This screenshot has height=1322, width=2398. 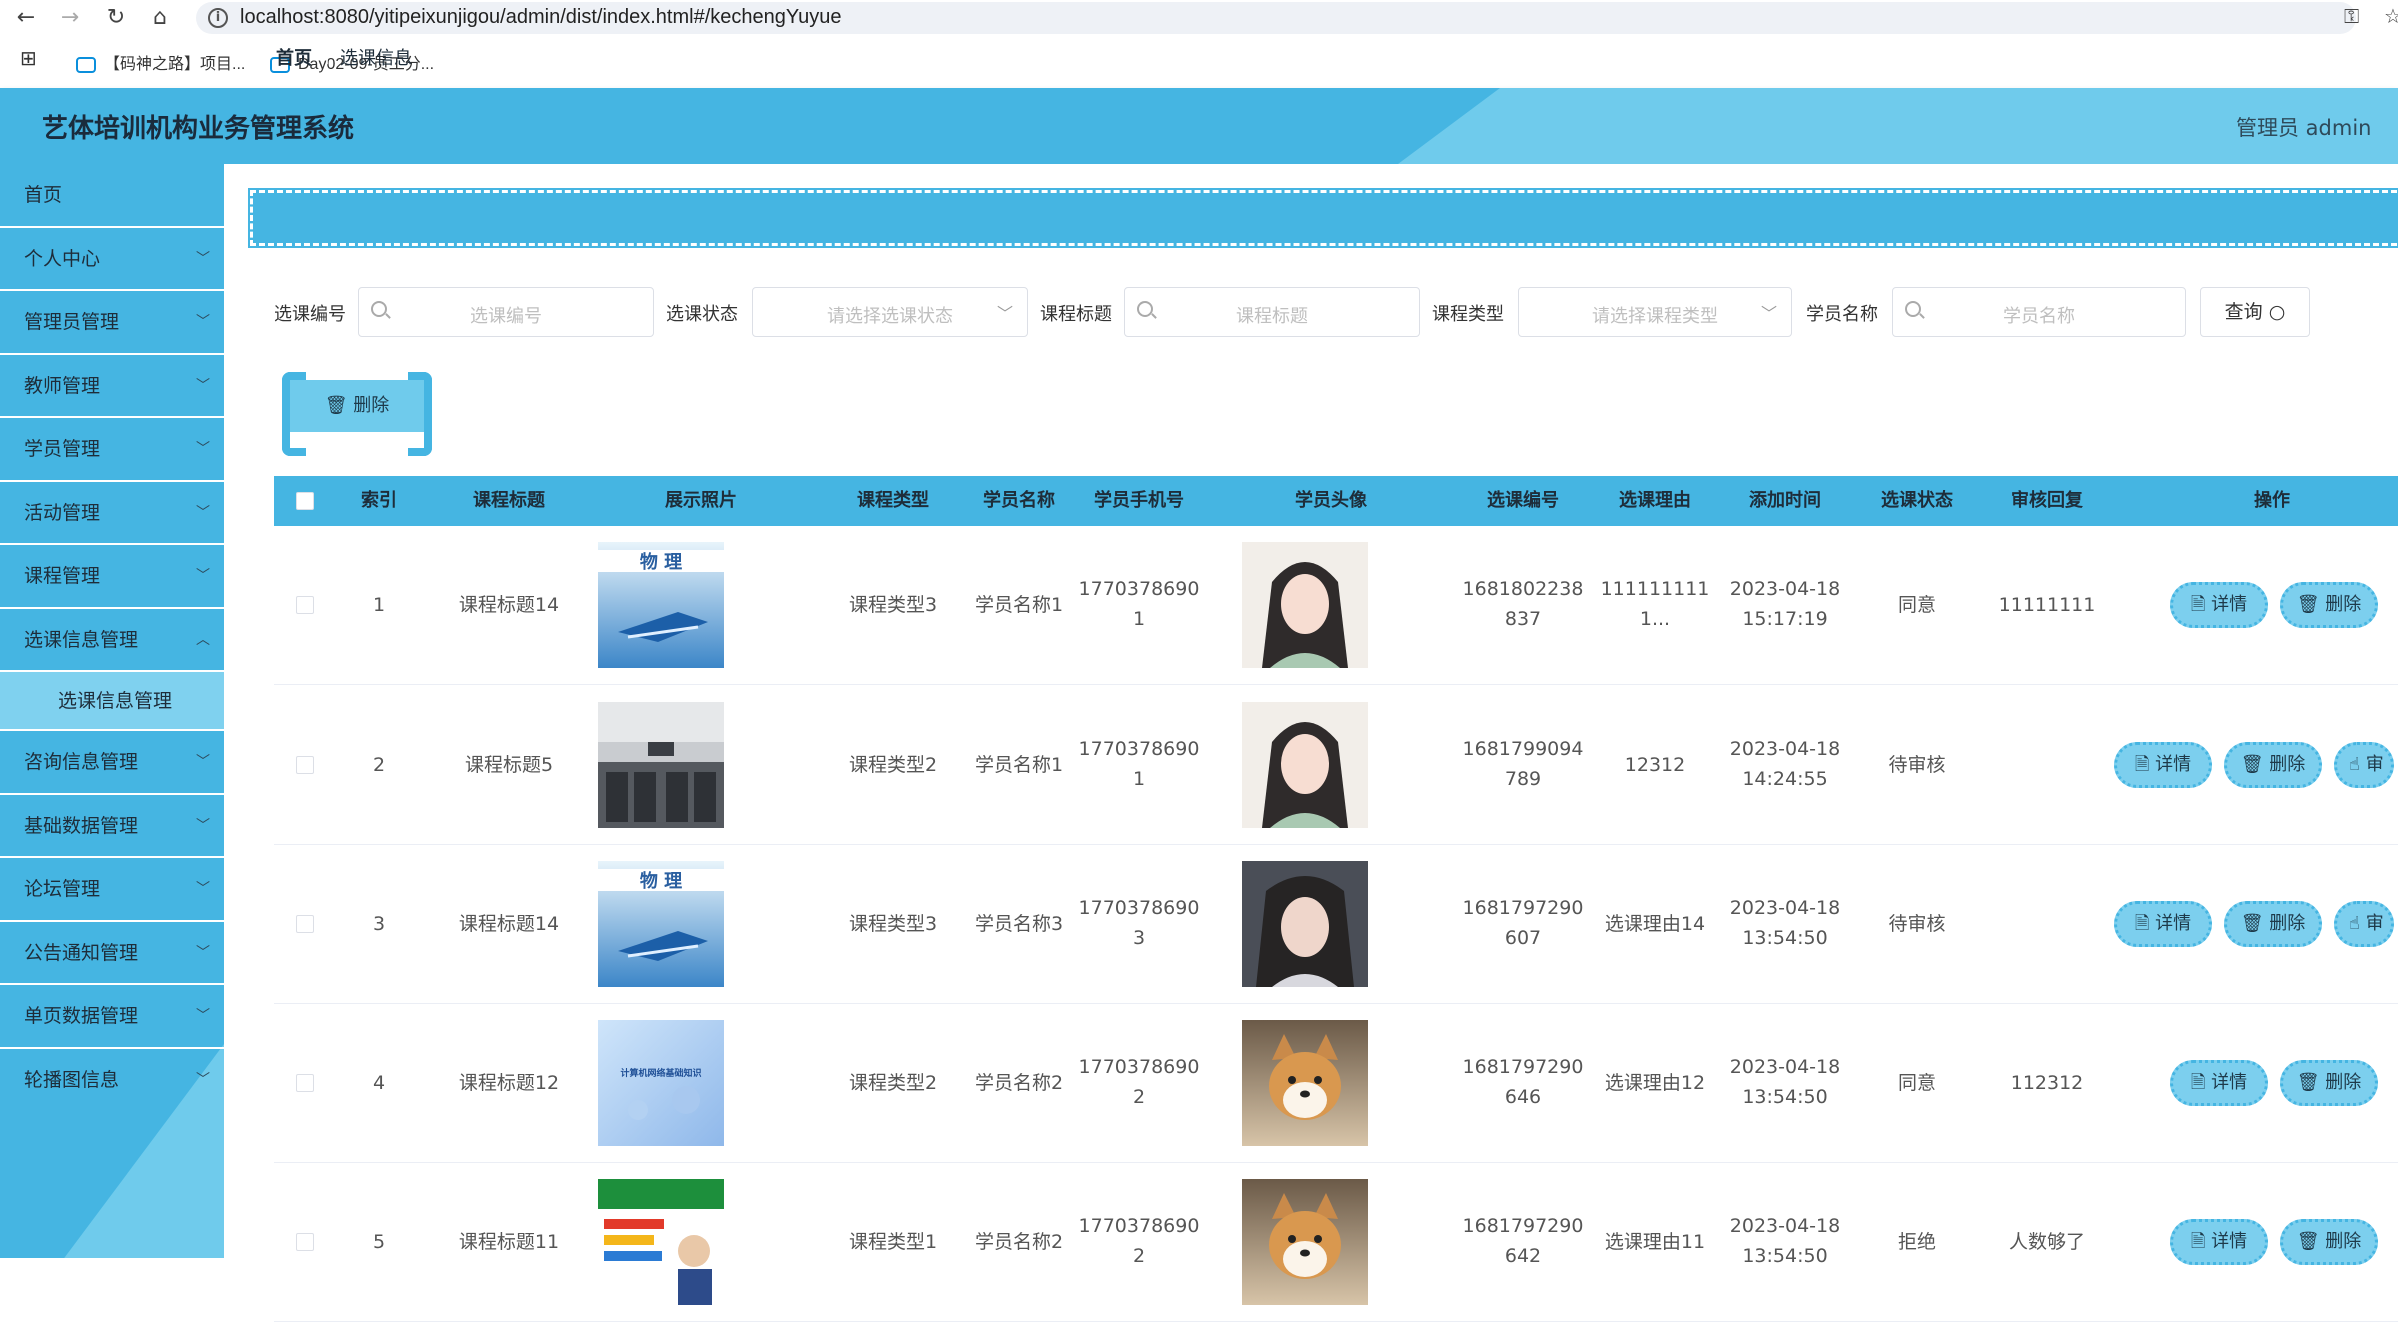 What do you see at coordinates (112, 1081) in the screenshot?
I see `sidebar-item-carousel: 轮播图信息 ﹀` at bounding box center [112, 1081].